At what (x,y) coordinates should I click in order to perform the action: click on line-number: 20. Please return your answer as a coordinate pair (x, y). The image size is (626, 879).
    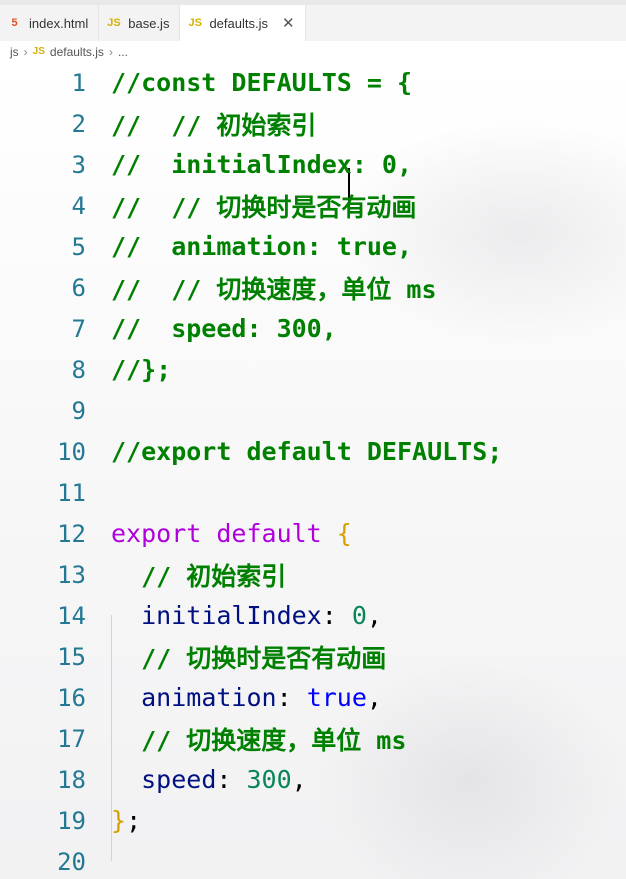
    Looking at the image, I should click on (71, 861).